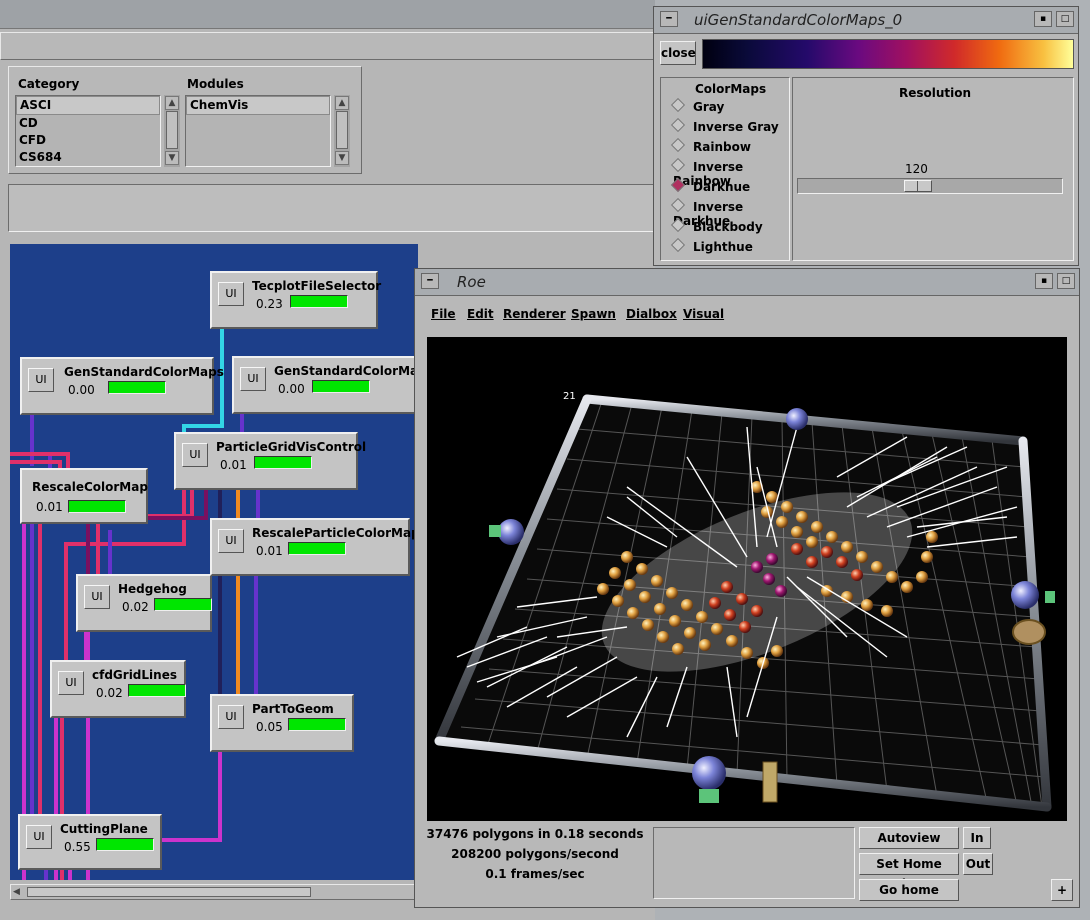 This screenshot has width=1090, height=920. I want to click on radio-darkhue: Darkhue, so click(710, 188).